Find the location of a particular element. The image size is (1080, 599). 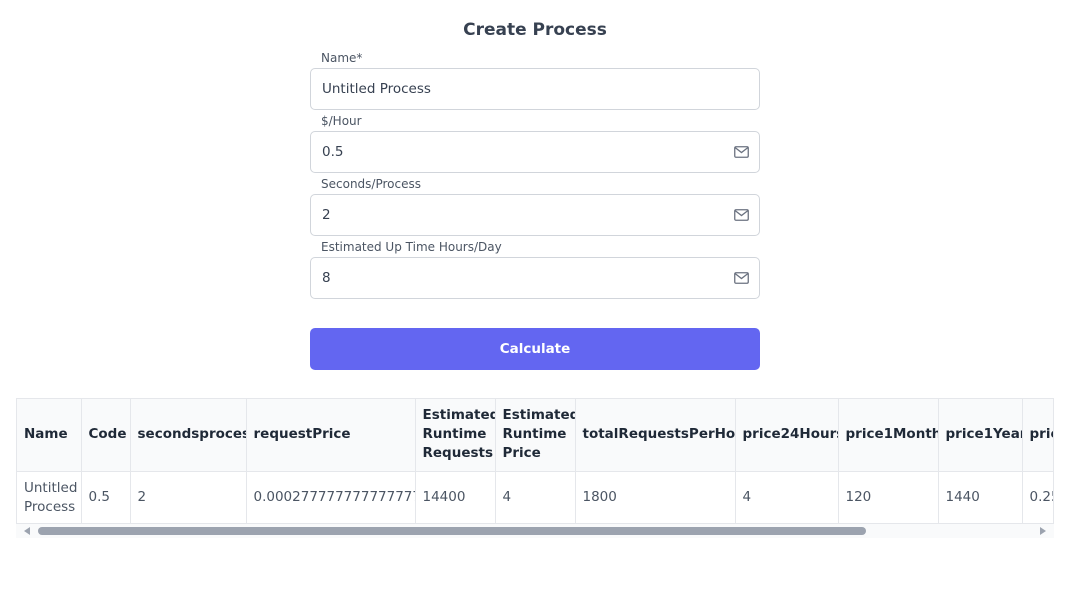

table-cell: 120 is located at coordinates (888, 497).